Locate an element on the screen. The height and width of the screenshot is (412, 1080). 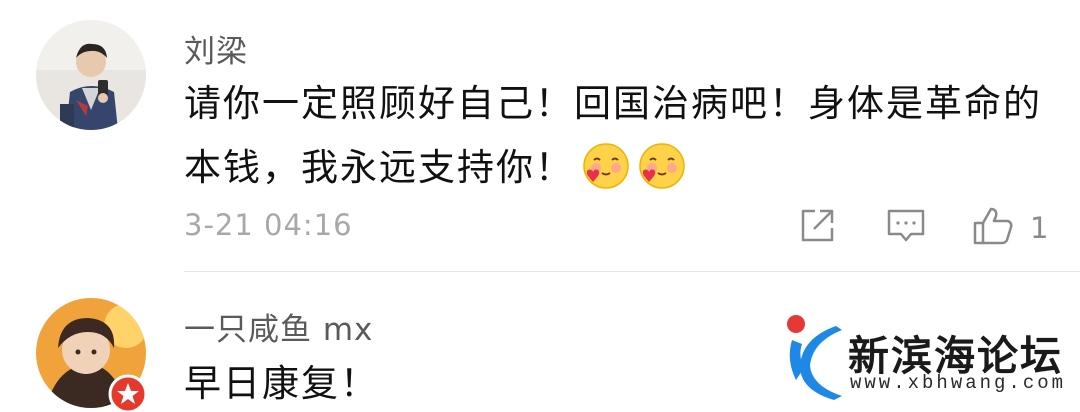
username: 一只咸鱼 mx is located at coordinates (278, 326).